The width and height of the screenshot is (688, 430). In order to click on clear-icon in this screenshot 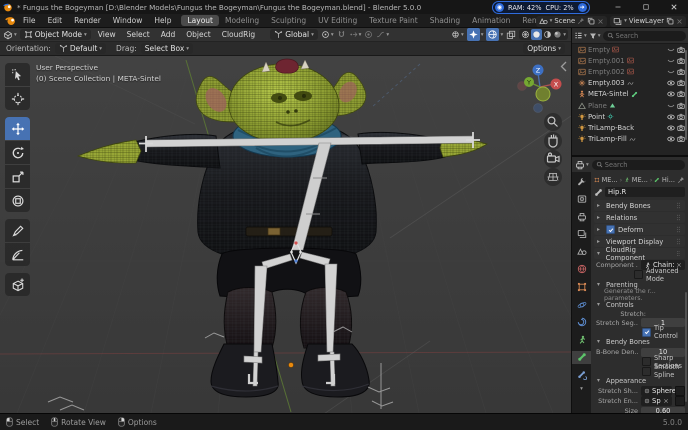, I will do `click(666, 401)`.